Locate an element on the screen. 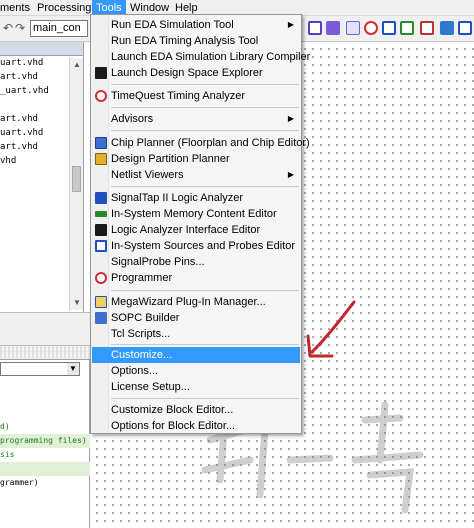 The width and height of the screenshot is (474, 528). flow-combo: ▼ is located at coordinates (40, 369).